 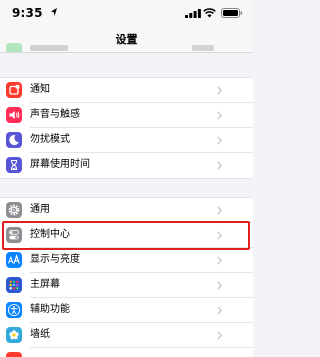 I want to click on accessibility-icon, so click(x=14, y=310).